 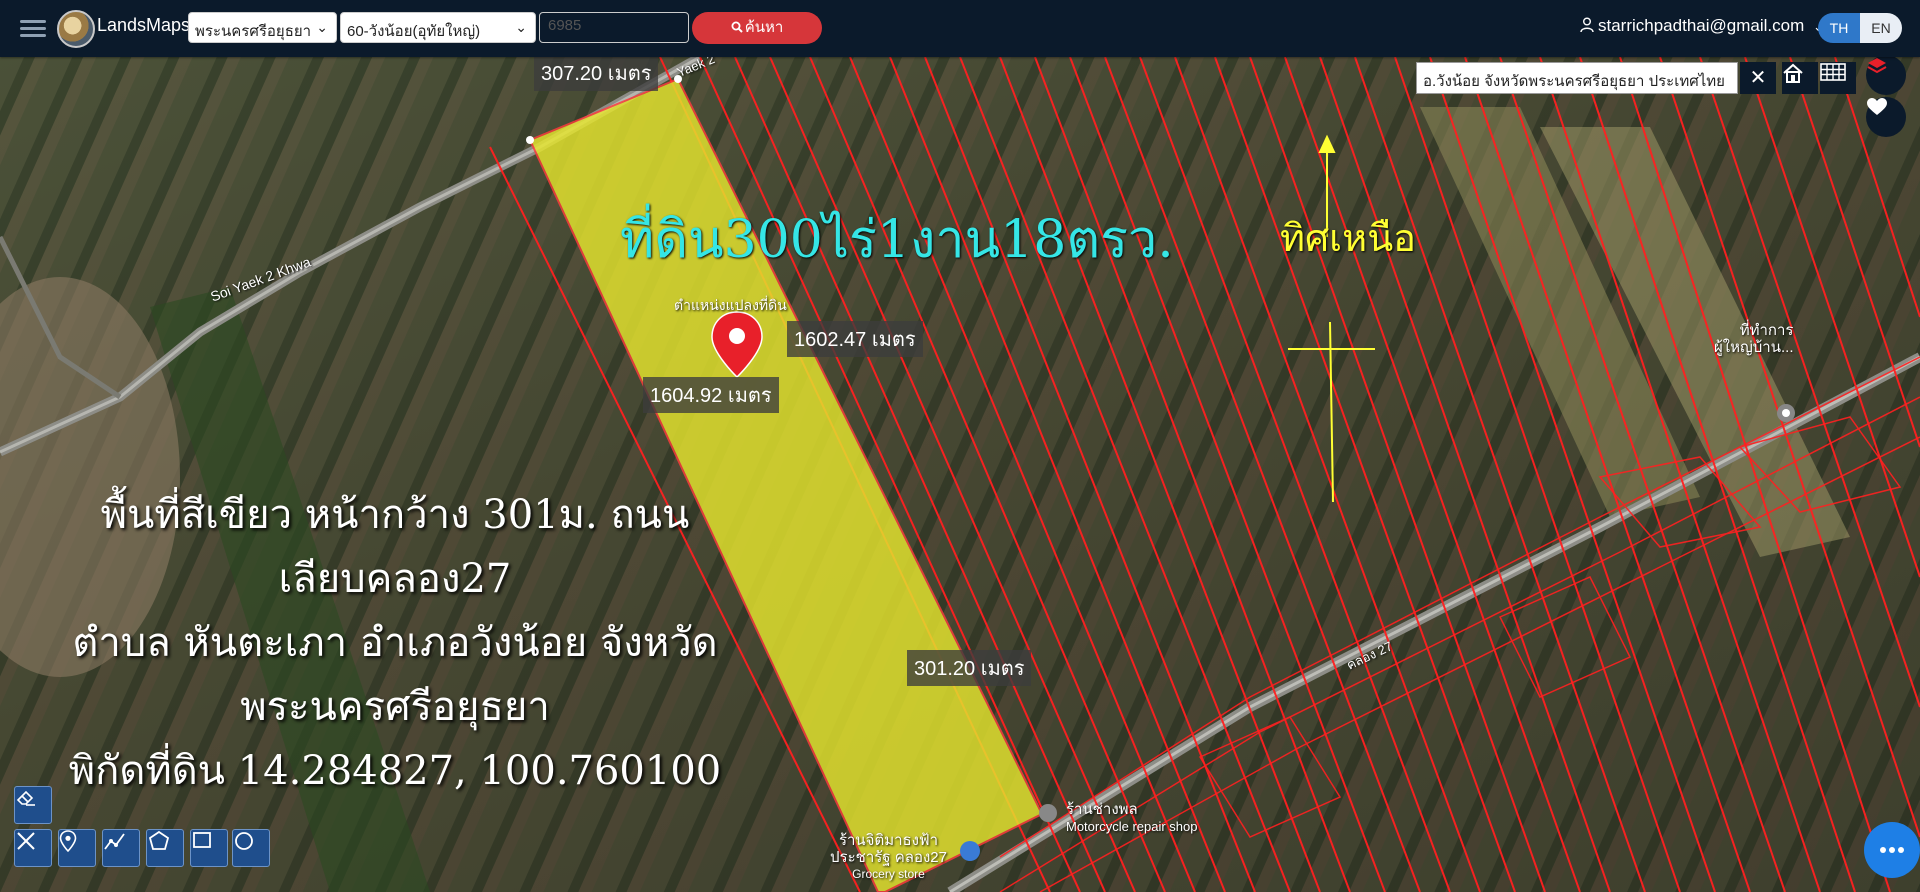 I want to click on app-brand: LandsMaps, so click(x=143, y=25).